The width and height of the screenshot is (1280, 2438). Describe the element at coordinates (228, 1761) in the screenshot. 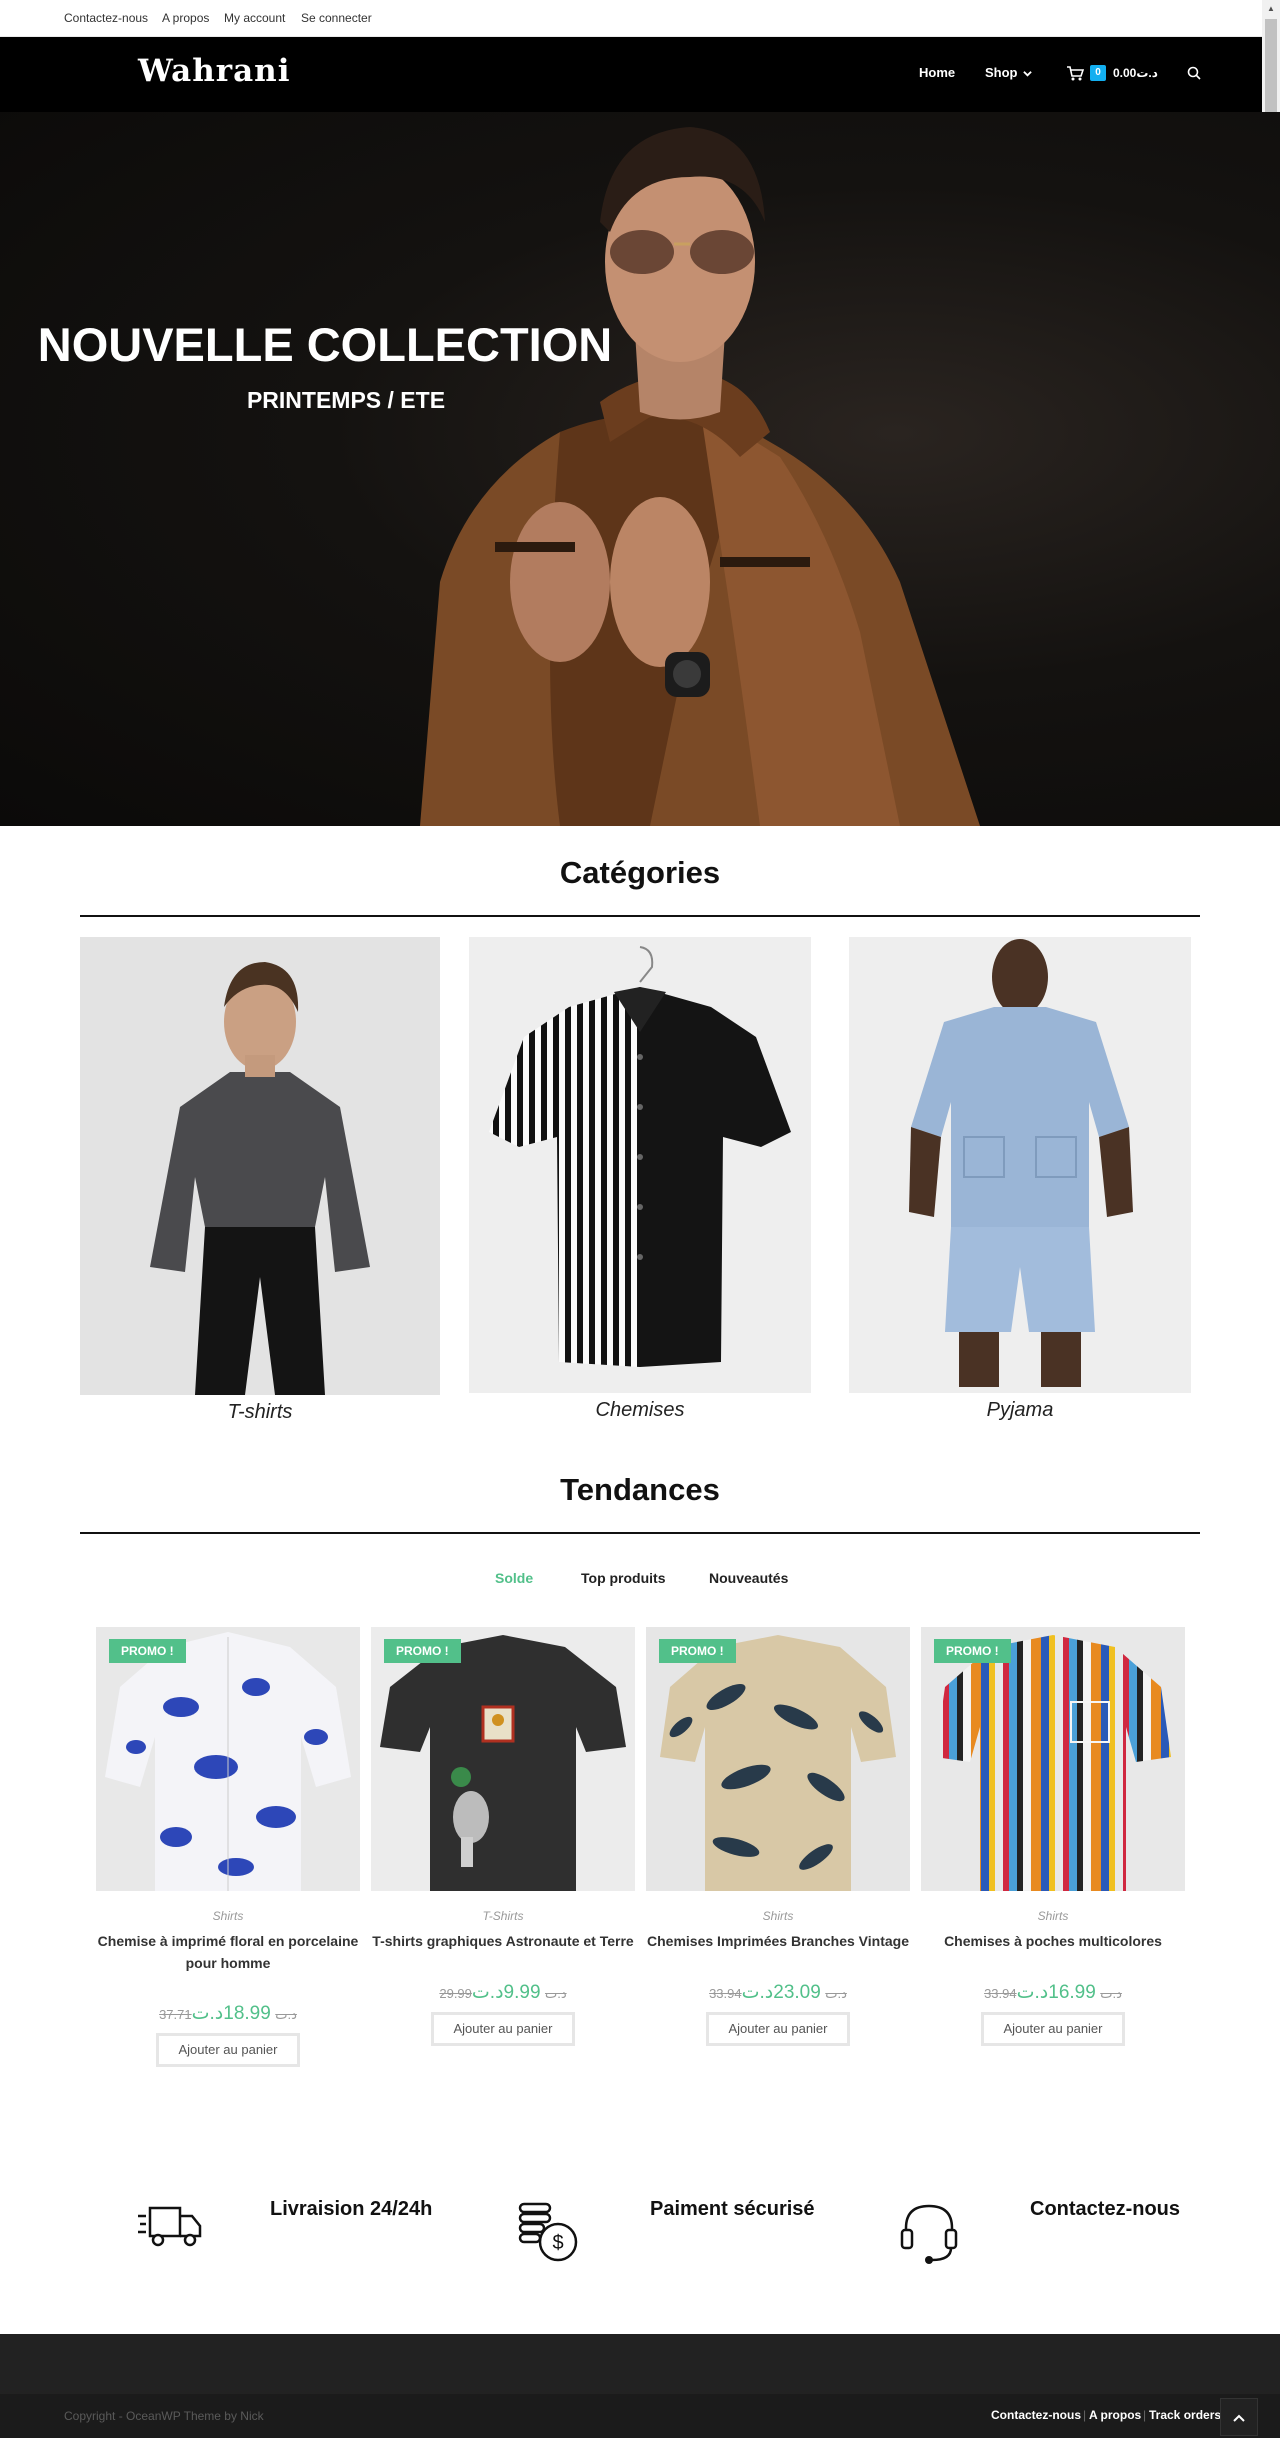

I see `floral-shirt-image` at that location.